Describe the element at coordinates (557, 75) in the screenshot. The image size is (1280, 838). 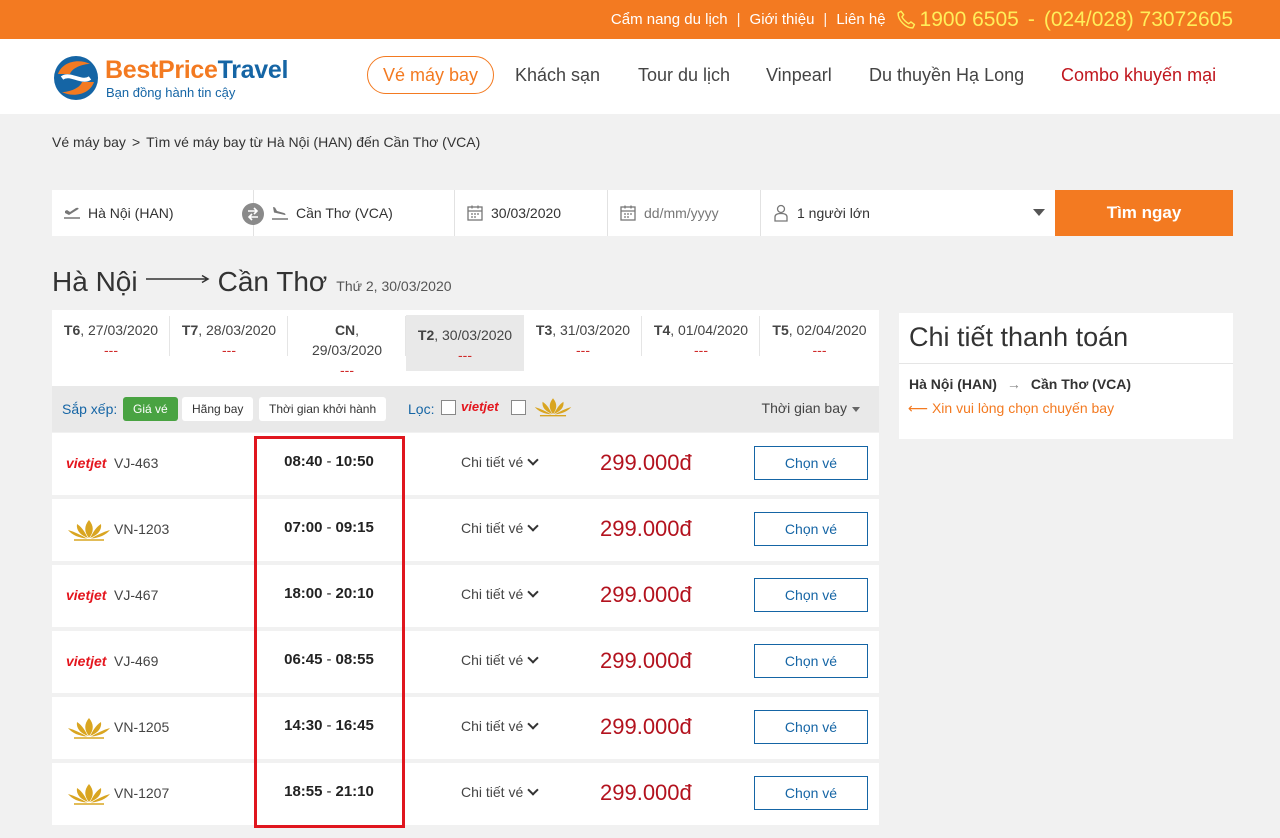
I see `nav-hotels: Khách sạn` at that location.